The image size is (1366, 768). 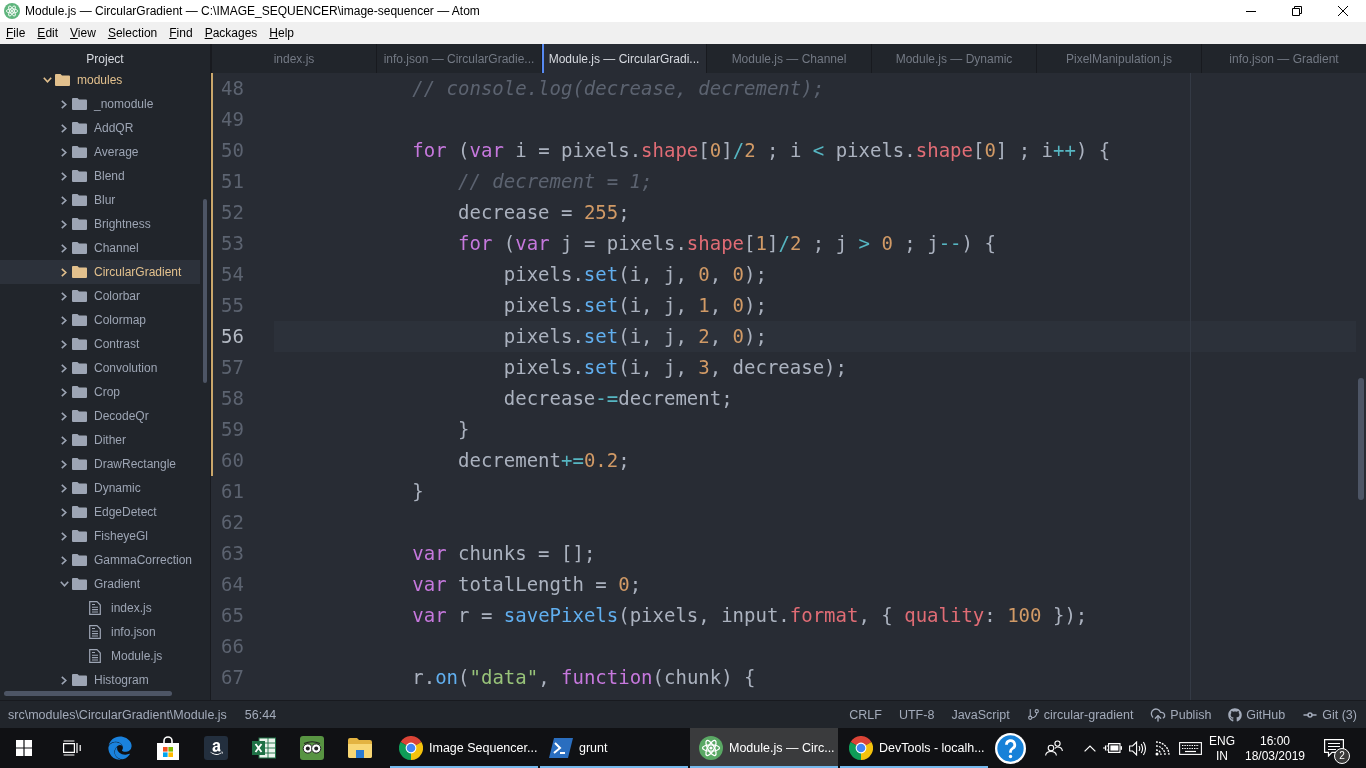 I want to click on code-line: var totalLength = 0;, so click(x=527, y=584).